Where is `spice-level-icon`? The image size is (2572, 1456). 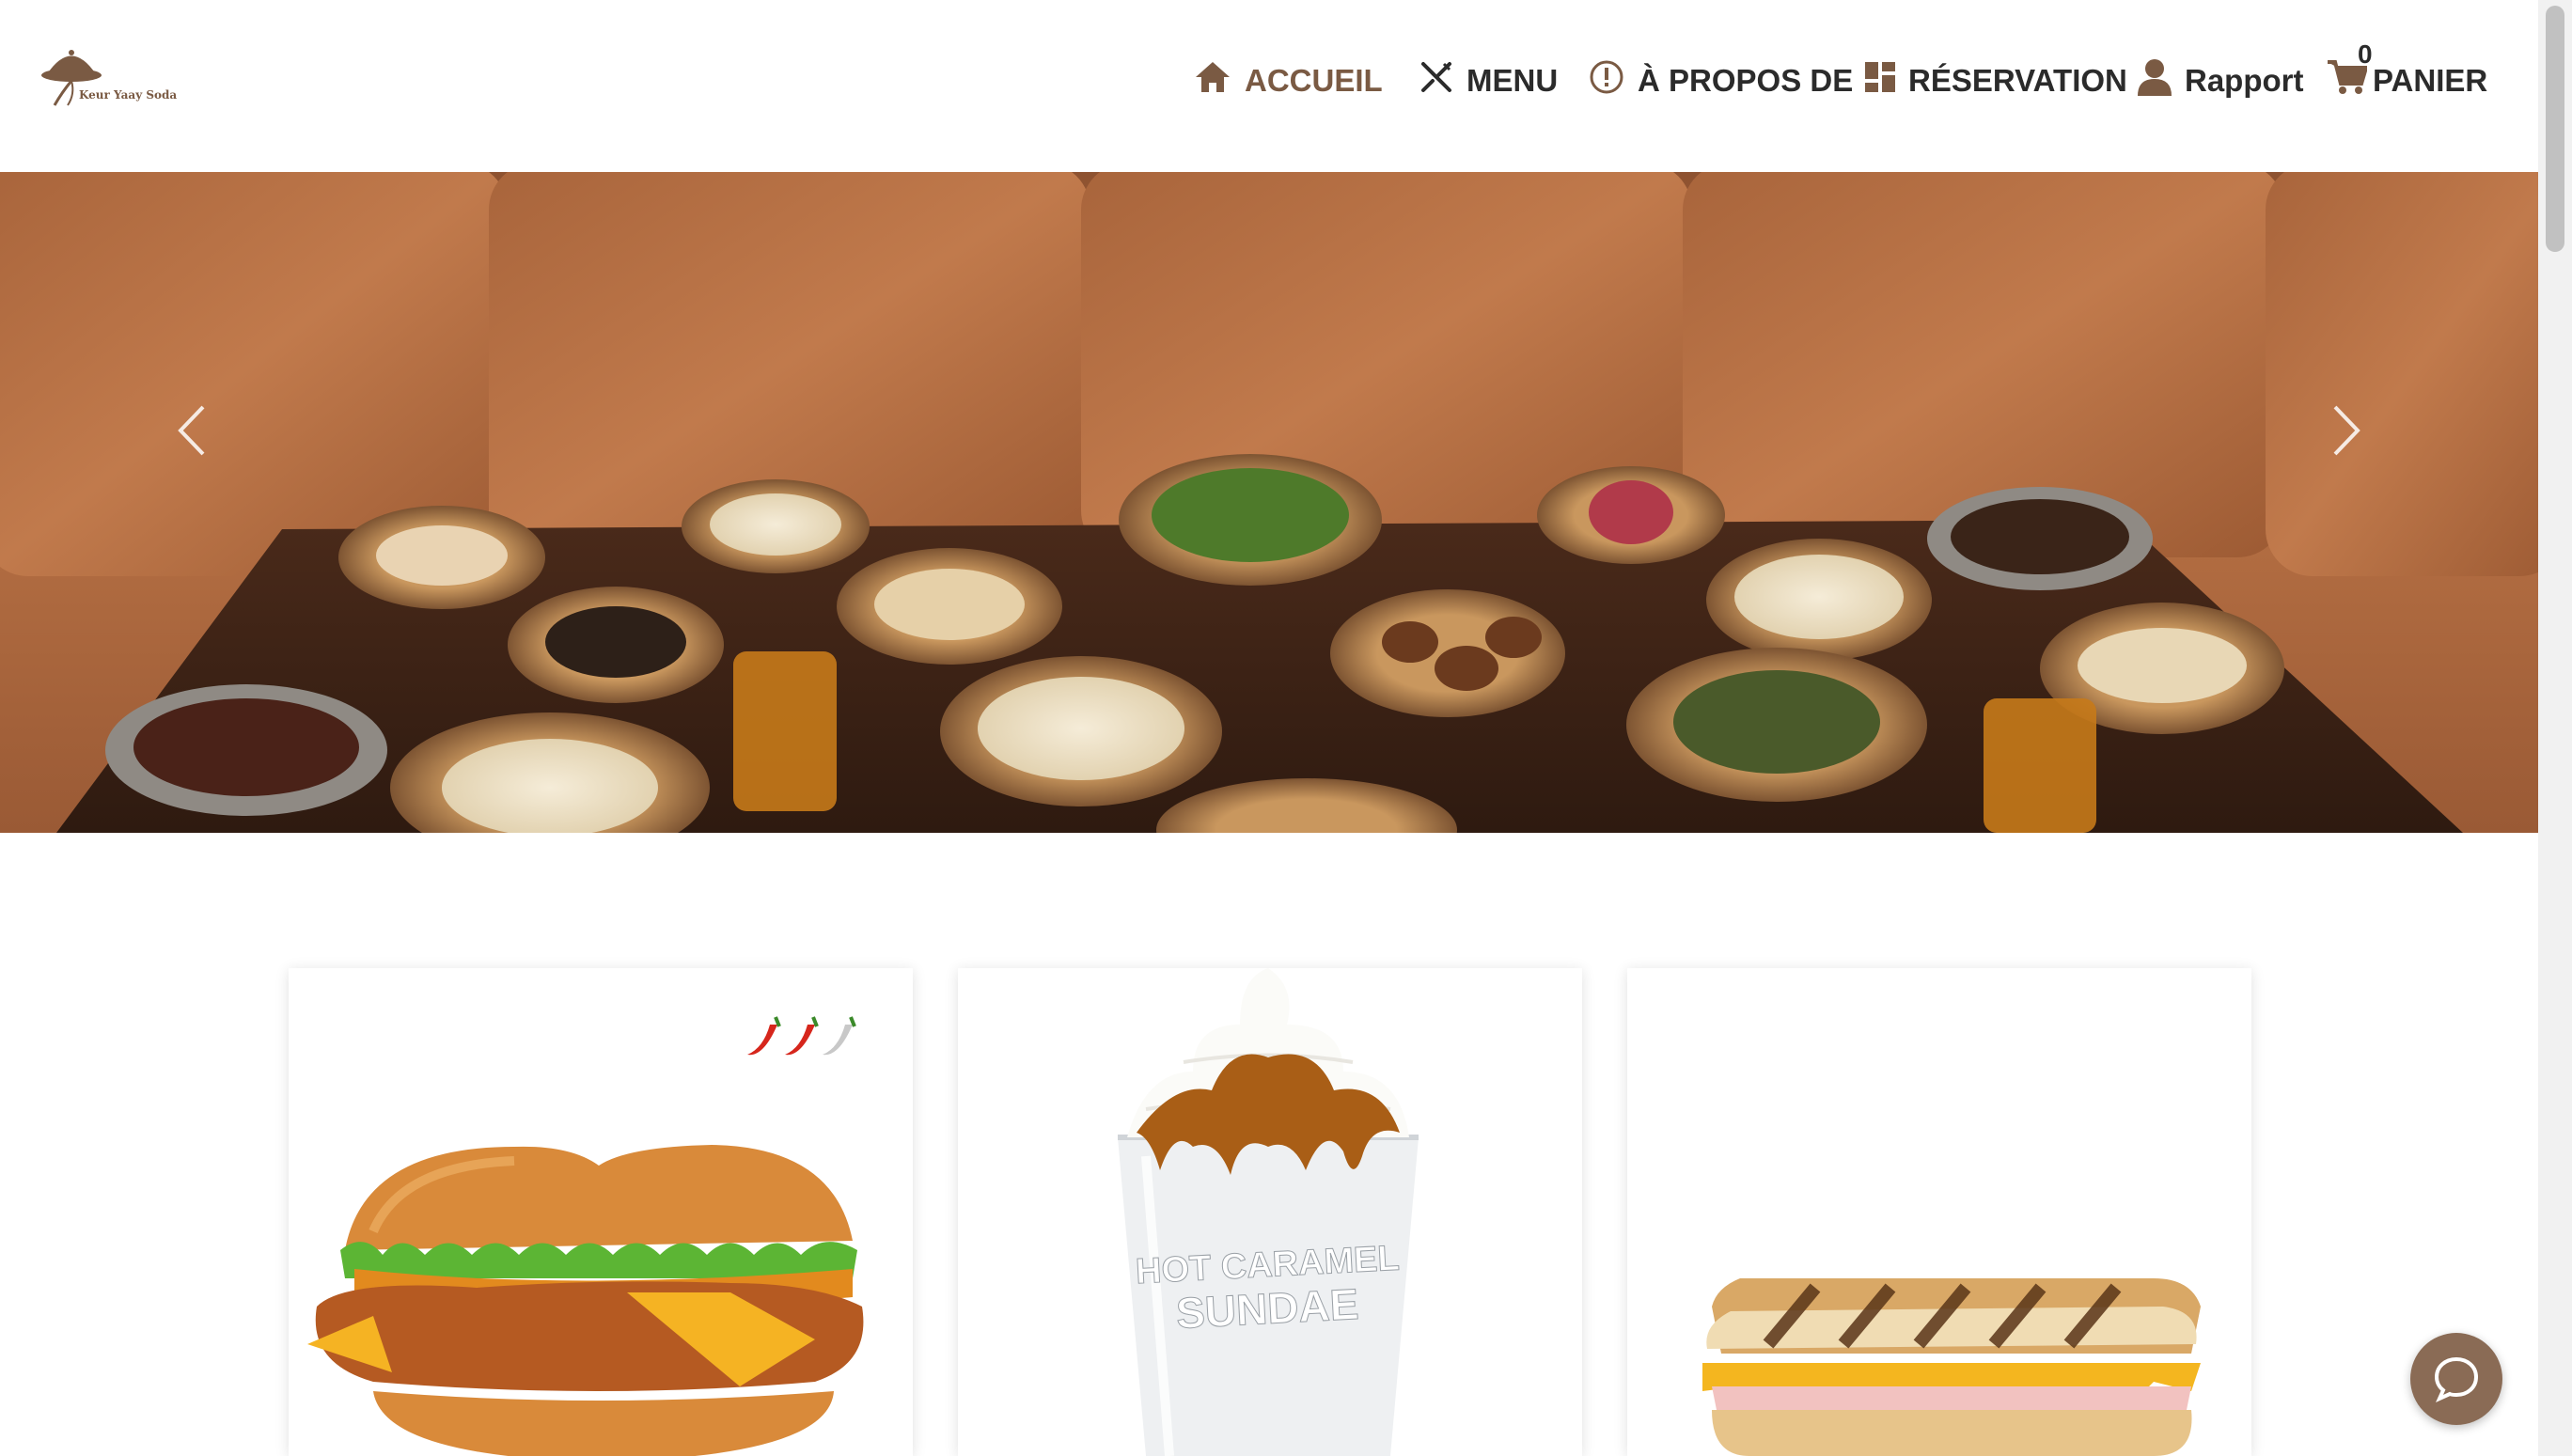 spice-level-icon is located at coordinates (801, 1036).